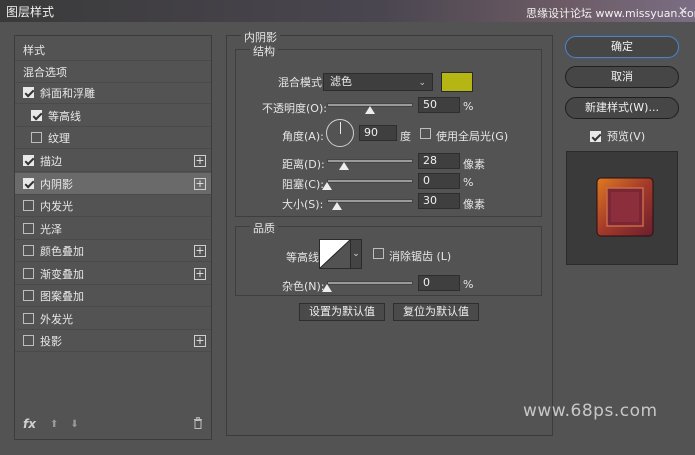 This screenshot has height=455, width=695. I want to click on noise-input: 0, so click(439, 283).